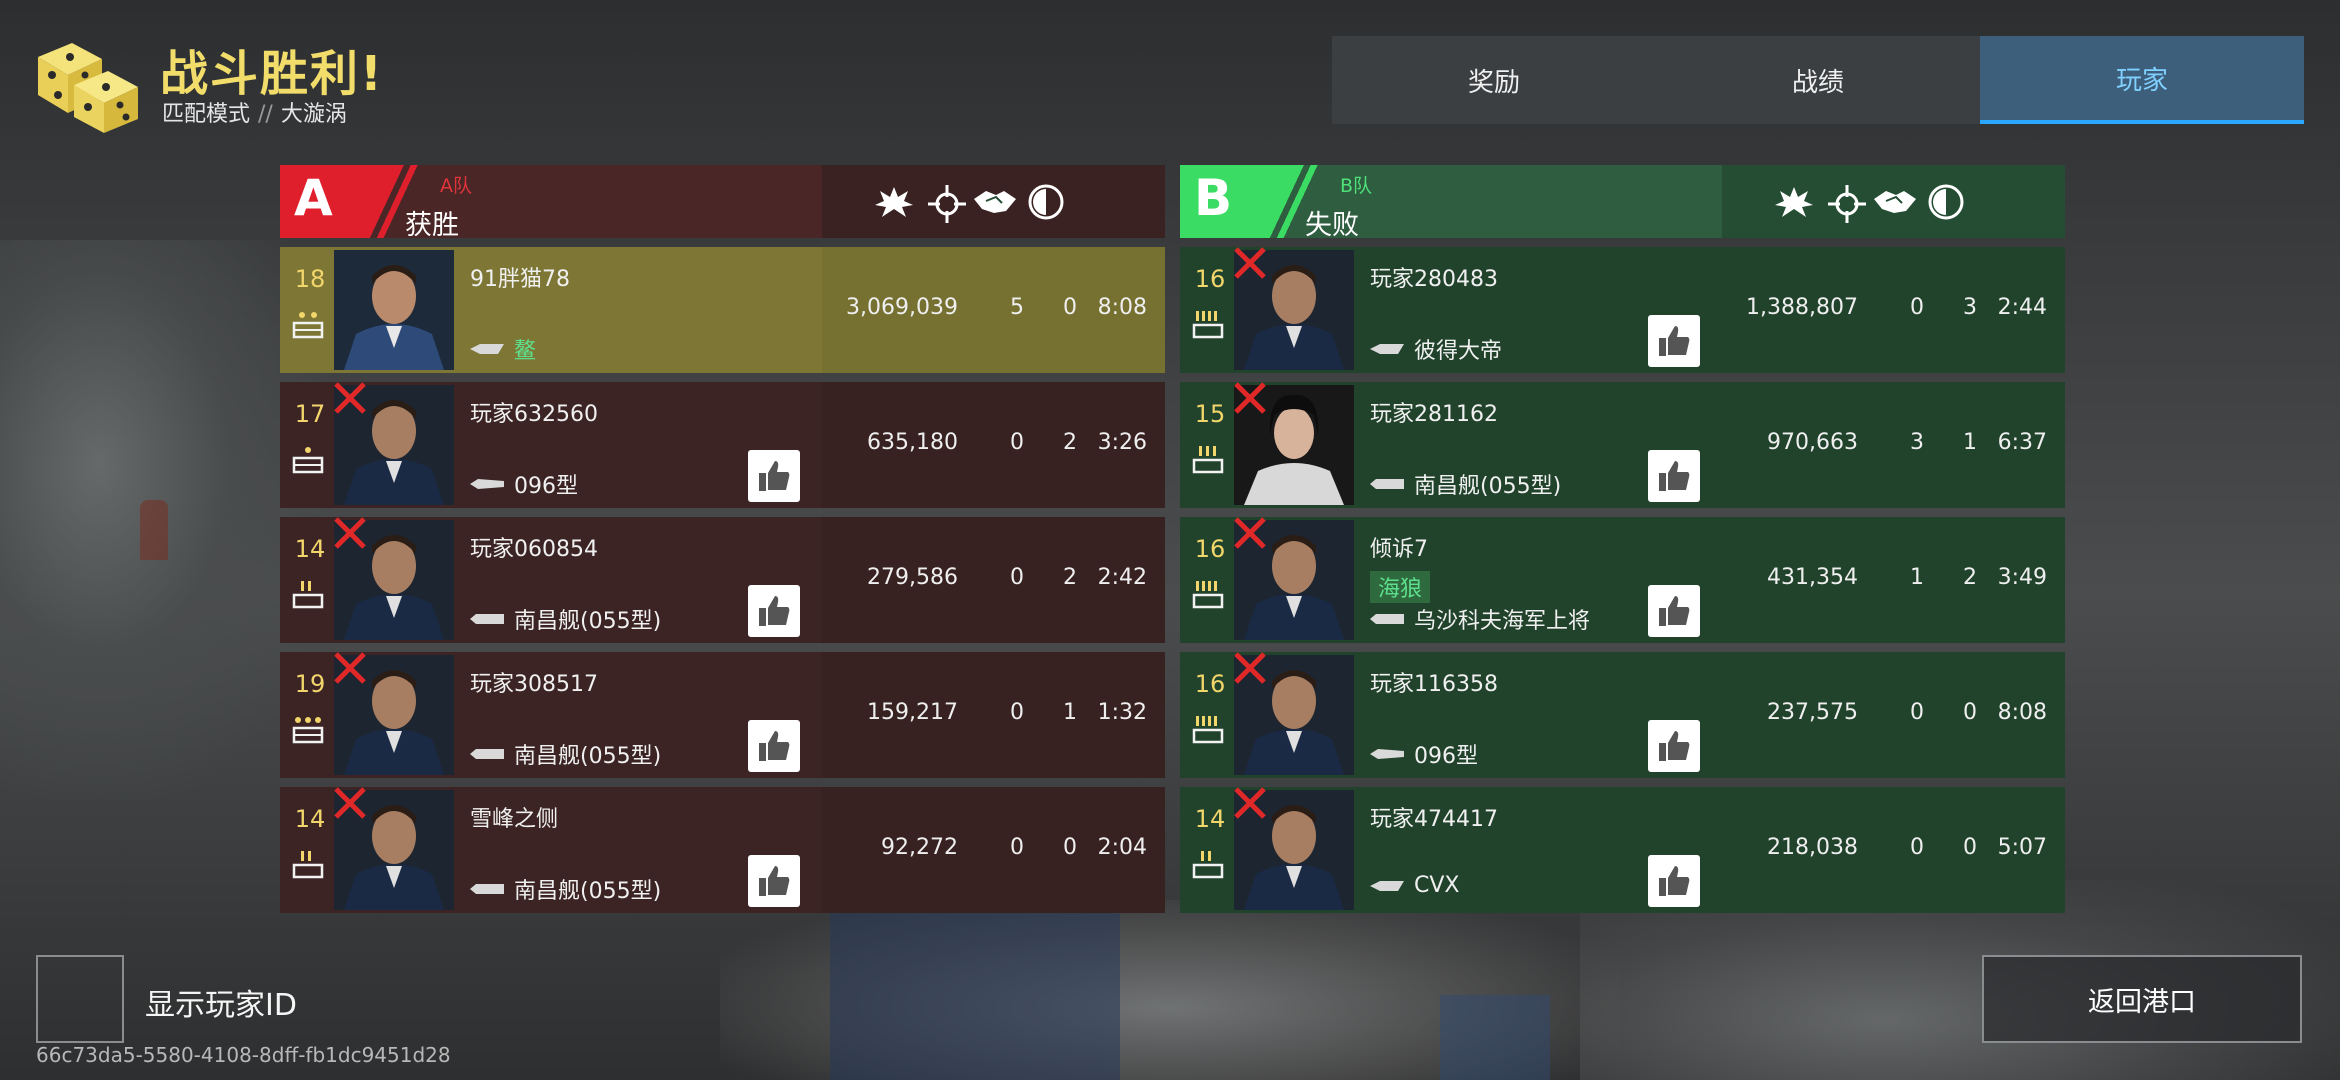 This screenshot has height=1080, width=2340. I want to click on player-stats: 92,272 0 0 2:04, so click(993, 850).